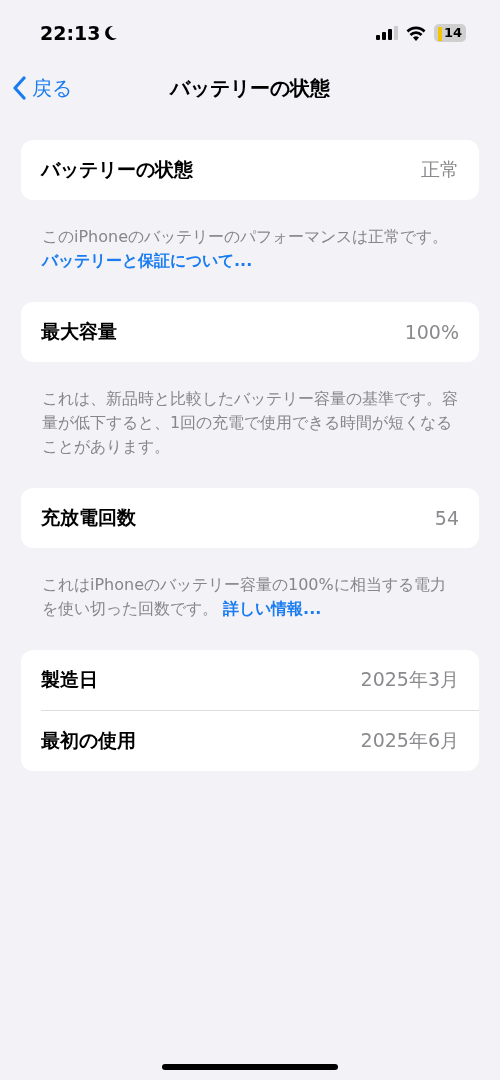 Image resolution: width=500 pixels, height=1080 pixels. What do you see at coordinates (446, 518) in the screenshot?
I see `row-value: 54` at bounding box center [446, 518].